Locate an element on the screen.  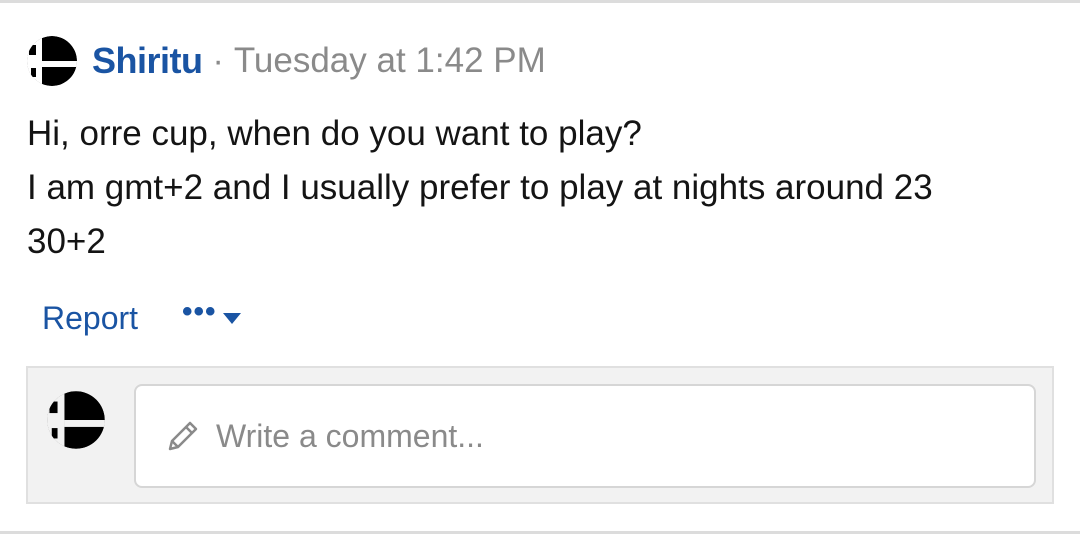
more-options-button: ••• is located at coordinates (211, 315).